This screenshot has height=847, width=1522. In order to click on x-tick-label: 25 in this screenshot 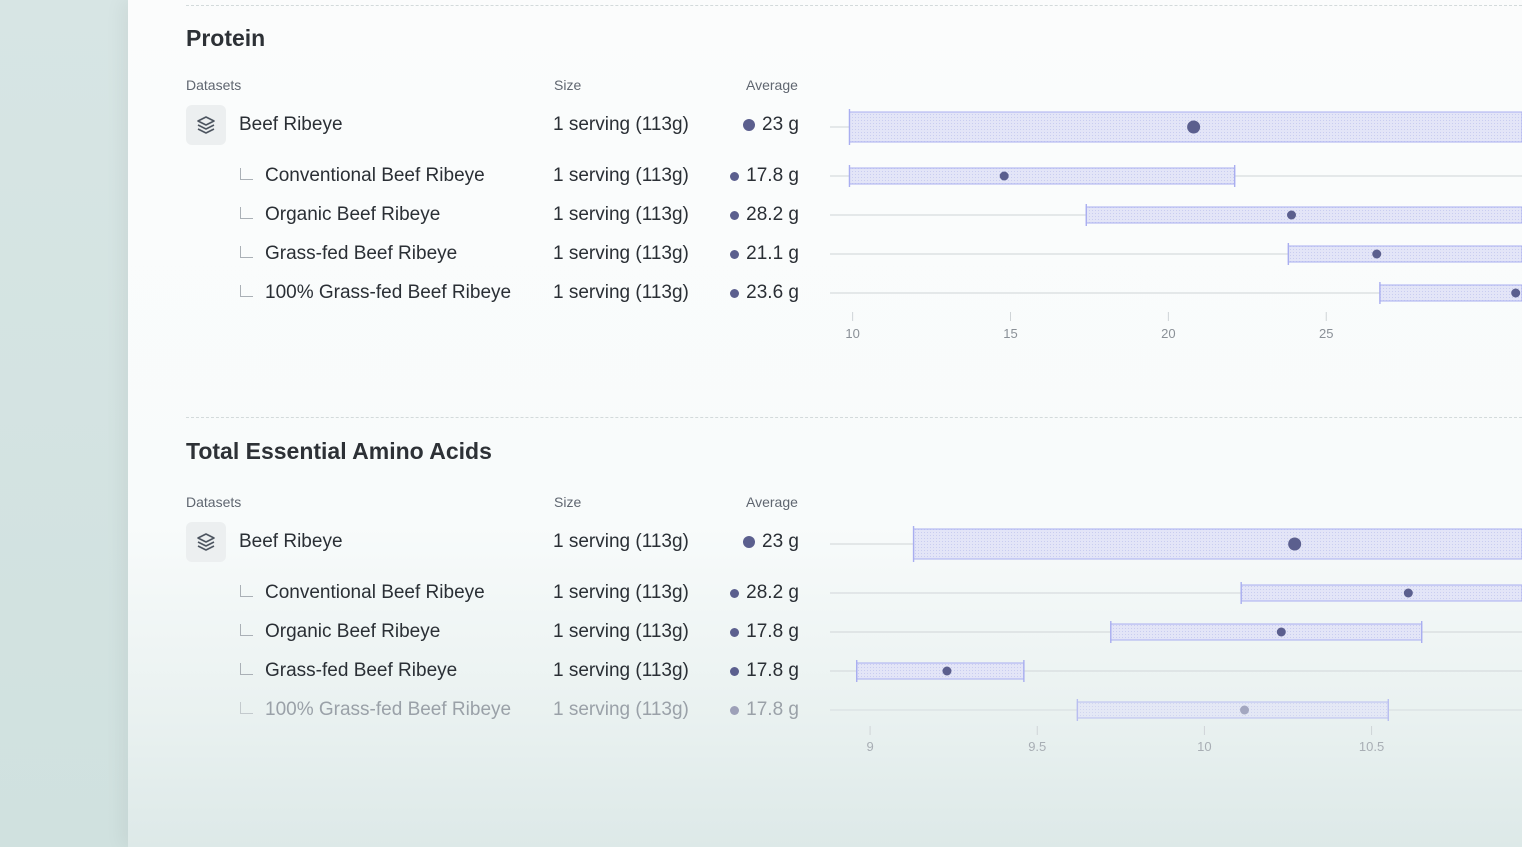, I will do `click(1326, 333)`.